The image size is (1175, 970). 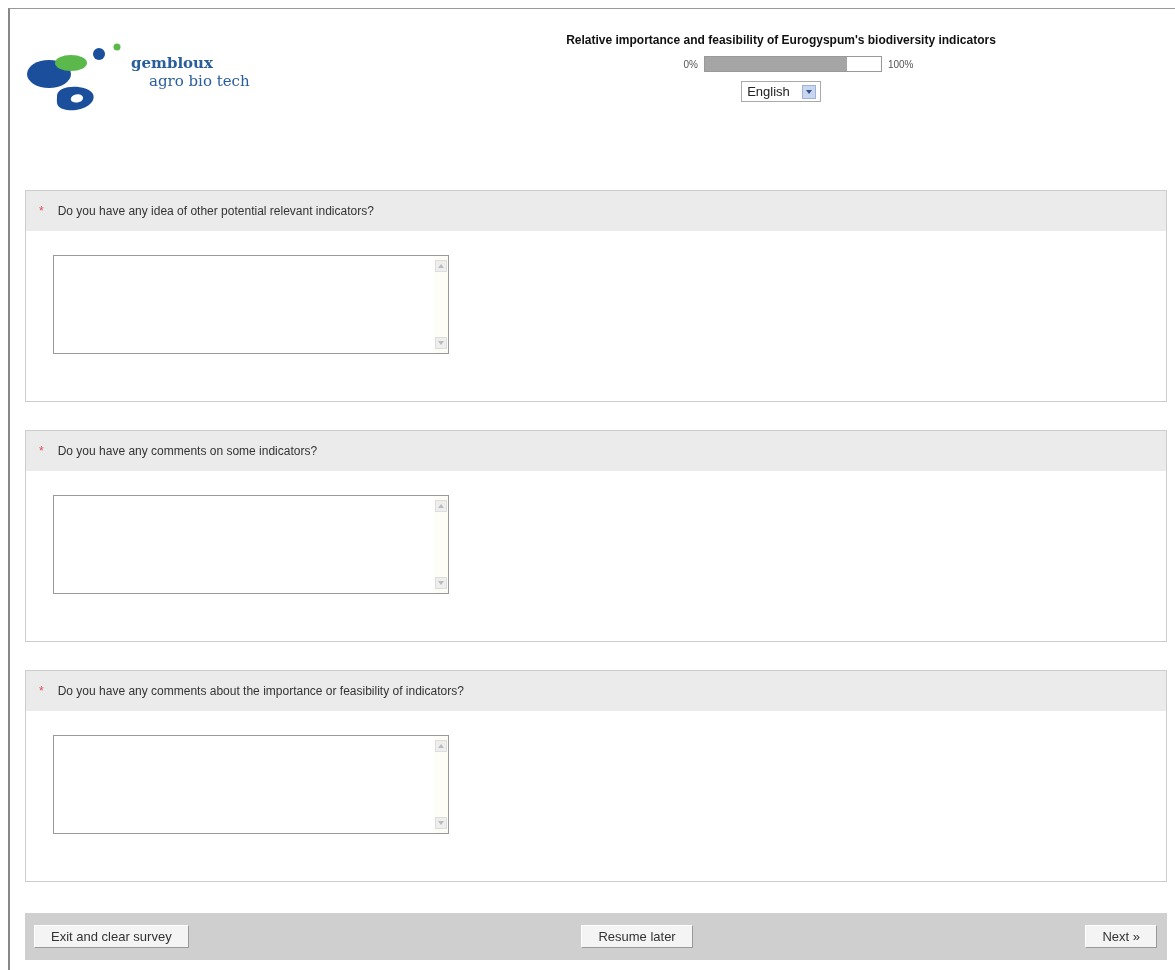 I want to click on question-text: Do you have any comments about the importance or feasibility of indicators?, so click(x=260, y=691).